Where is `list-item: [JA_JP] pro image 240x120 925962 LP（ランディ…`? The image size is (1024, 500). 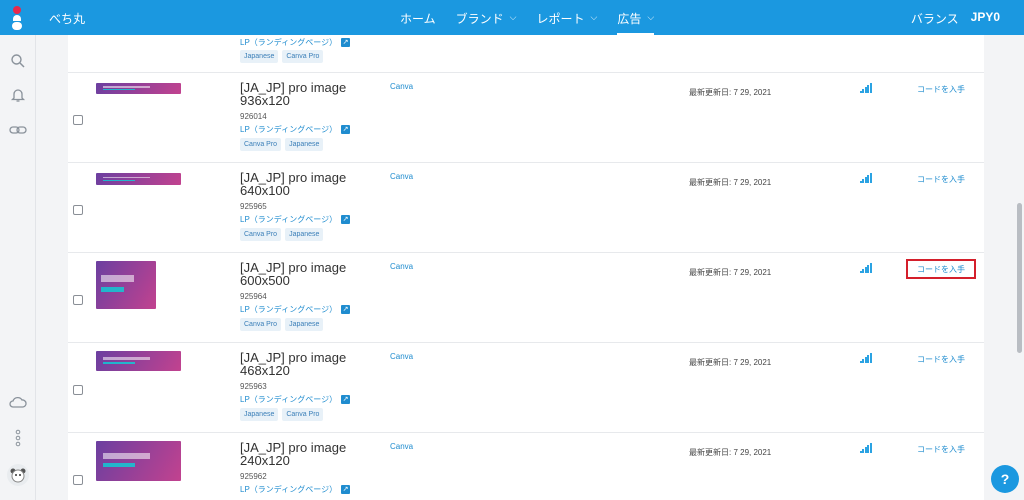
list-item: [JA_JP] pro image 240x120 925962 LP（ランディ… is located at coordinates (526, 466).